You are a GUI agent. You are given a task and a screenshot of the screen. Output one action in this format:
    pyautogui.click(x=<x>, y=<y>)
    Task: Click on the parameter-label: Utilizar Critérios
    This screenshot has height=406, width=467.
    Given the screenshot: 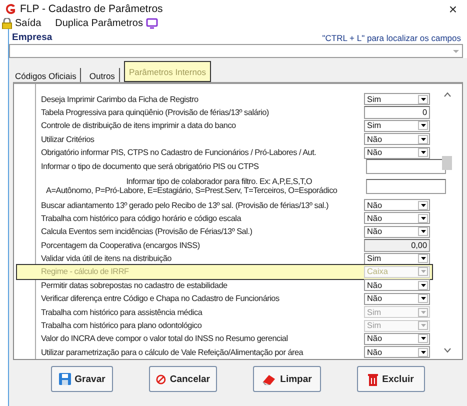 What is the action you would take?
    pyautogui.click(x=67, y=139)
    